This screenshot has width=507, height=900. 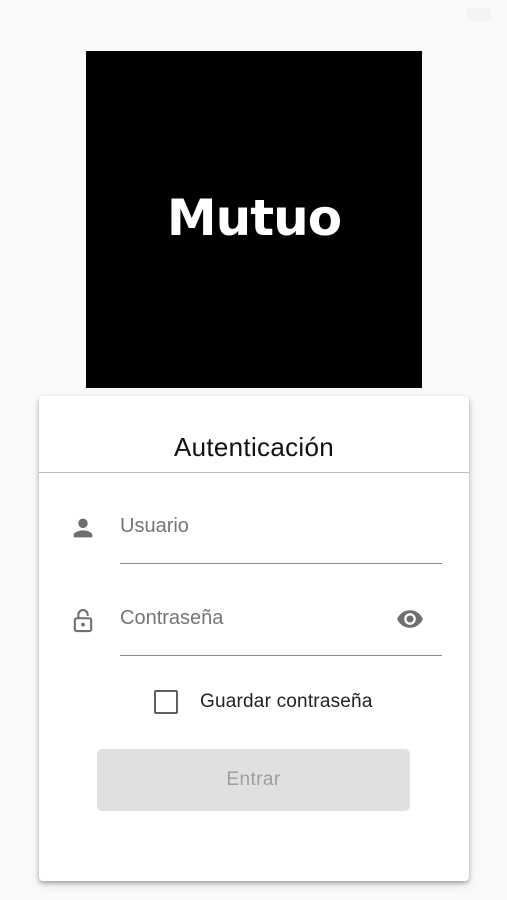 I want to click on remember-password-label: Guardar contraseña, so click(x=286, y=702).